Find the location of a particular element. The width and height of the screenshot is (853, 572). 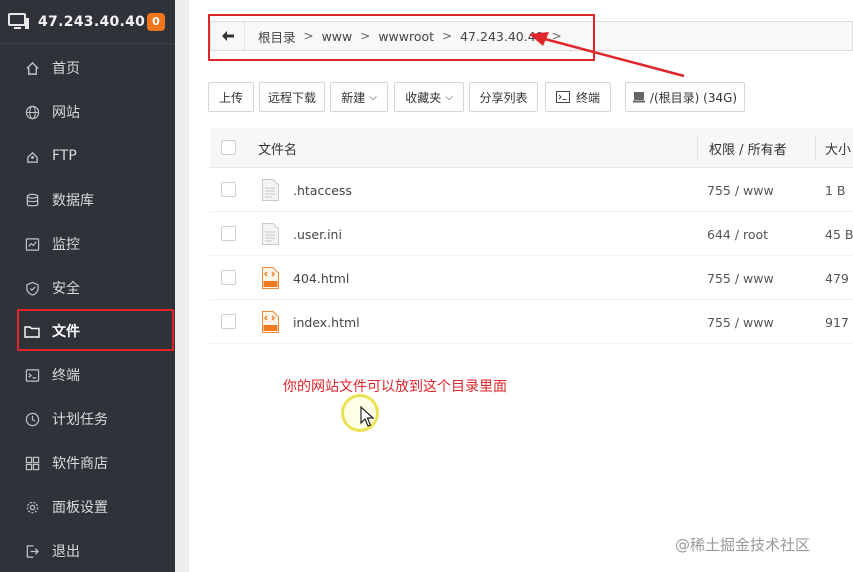

watermark: @稀土掘金技术社区 is located at coordinates (743, 545).